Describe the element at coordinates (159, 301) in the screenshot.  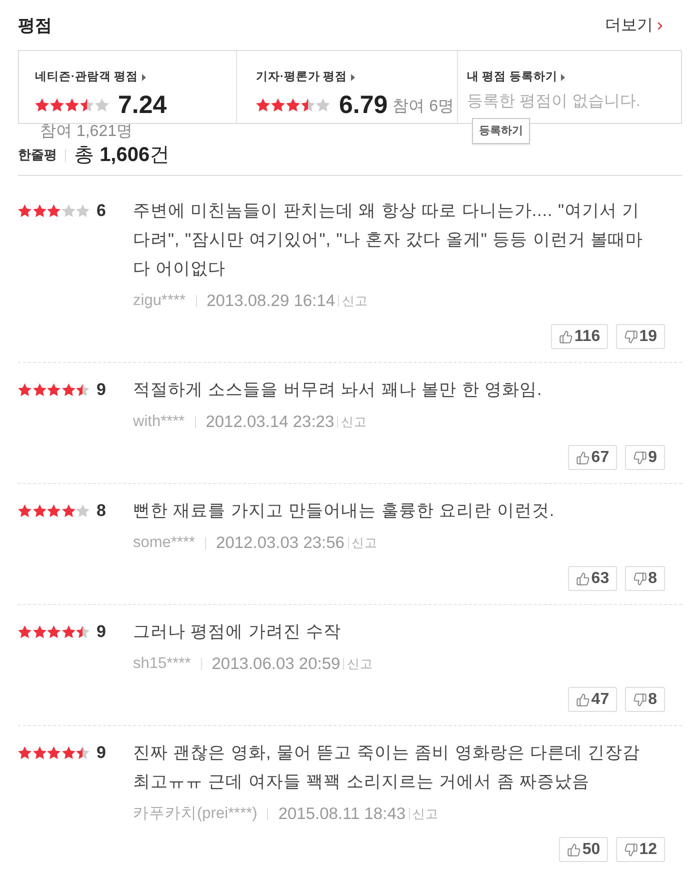
I see `username: zigu****` at that location.